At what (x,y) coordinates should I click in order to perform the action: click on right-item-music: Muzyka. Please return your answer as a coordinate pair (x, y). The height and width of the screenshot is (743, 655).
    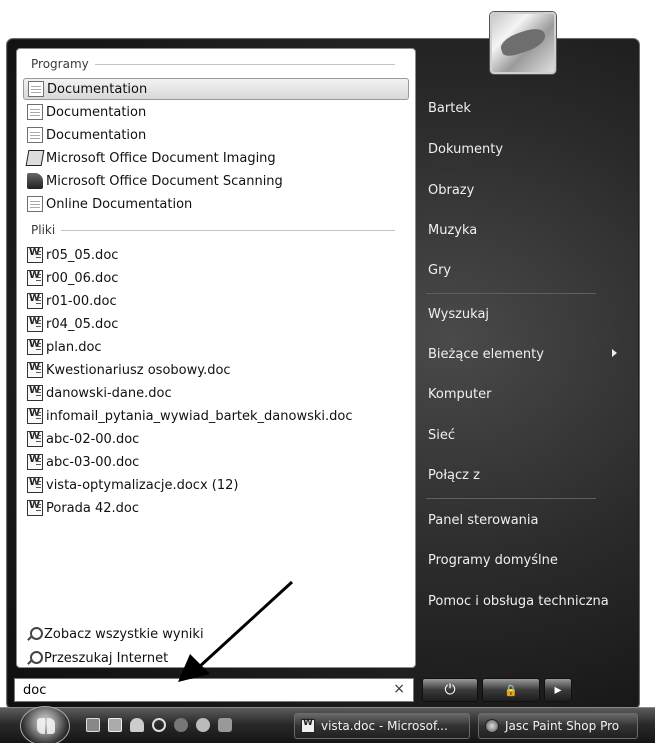
    Looking at the image, I should click on (452, 230).